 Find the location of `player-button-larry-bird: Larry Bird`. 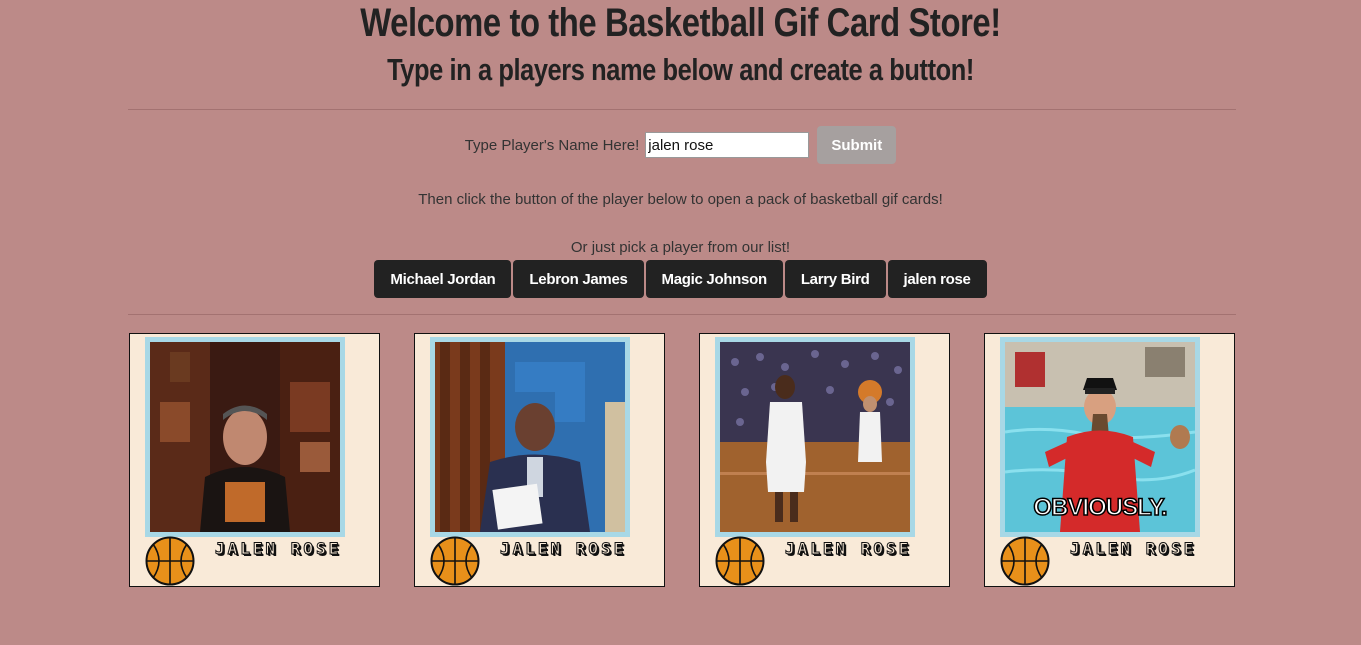

player-button-larry-bird: Larry Bird is located at coordinates (835, 279).